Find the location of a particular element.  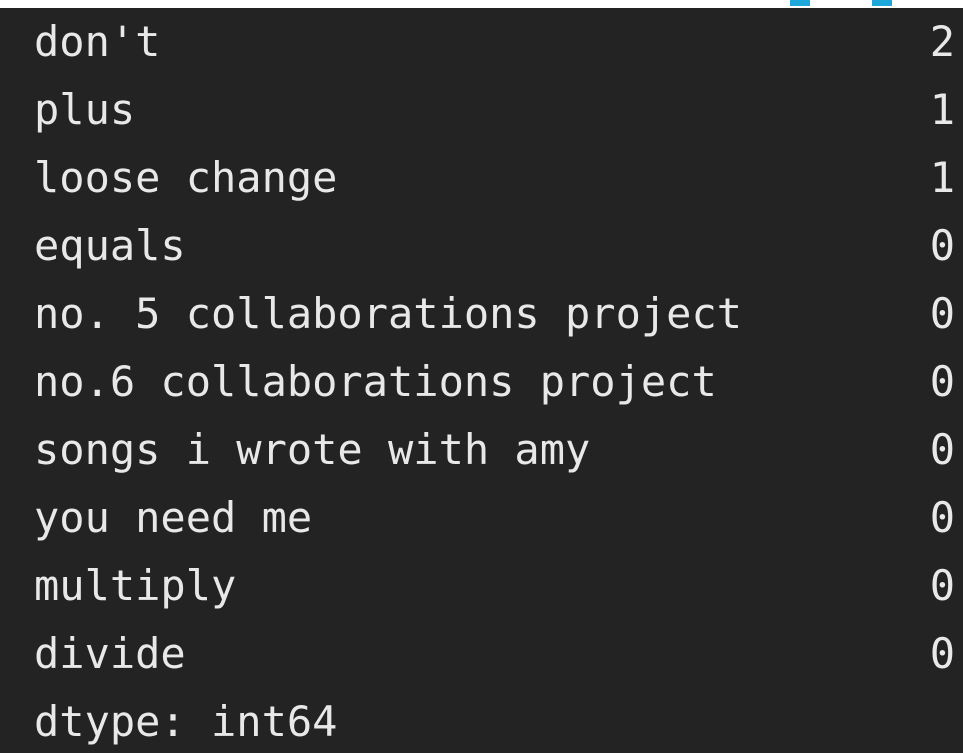

series-row: no.6 collaborations project 0 is located at coordinates (481, 382).